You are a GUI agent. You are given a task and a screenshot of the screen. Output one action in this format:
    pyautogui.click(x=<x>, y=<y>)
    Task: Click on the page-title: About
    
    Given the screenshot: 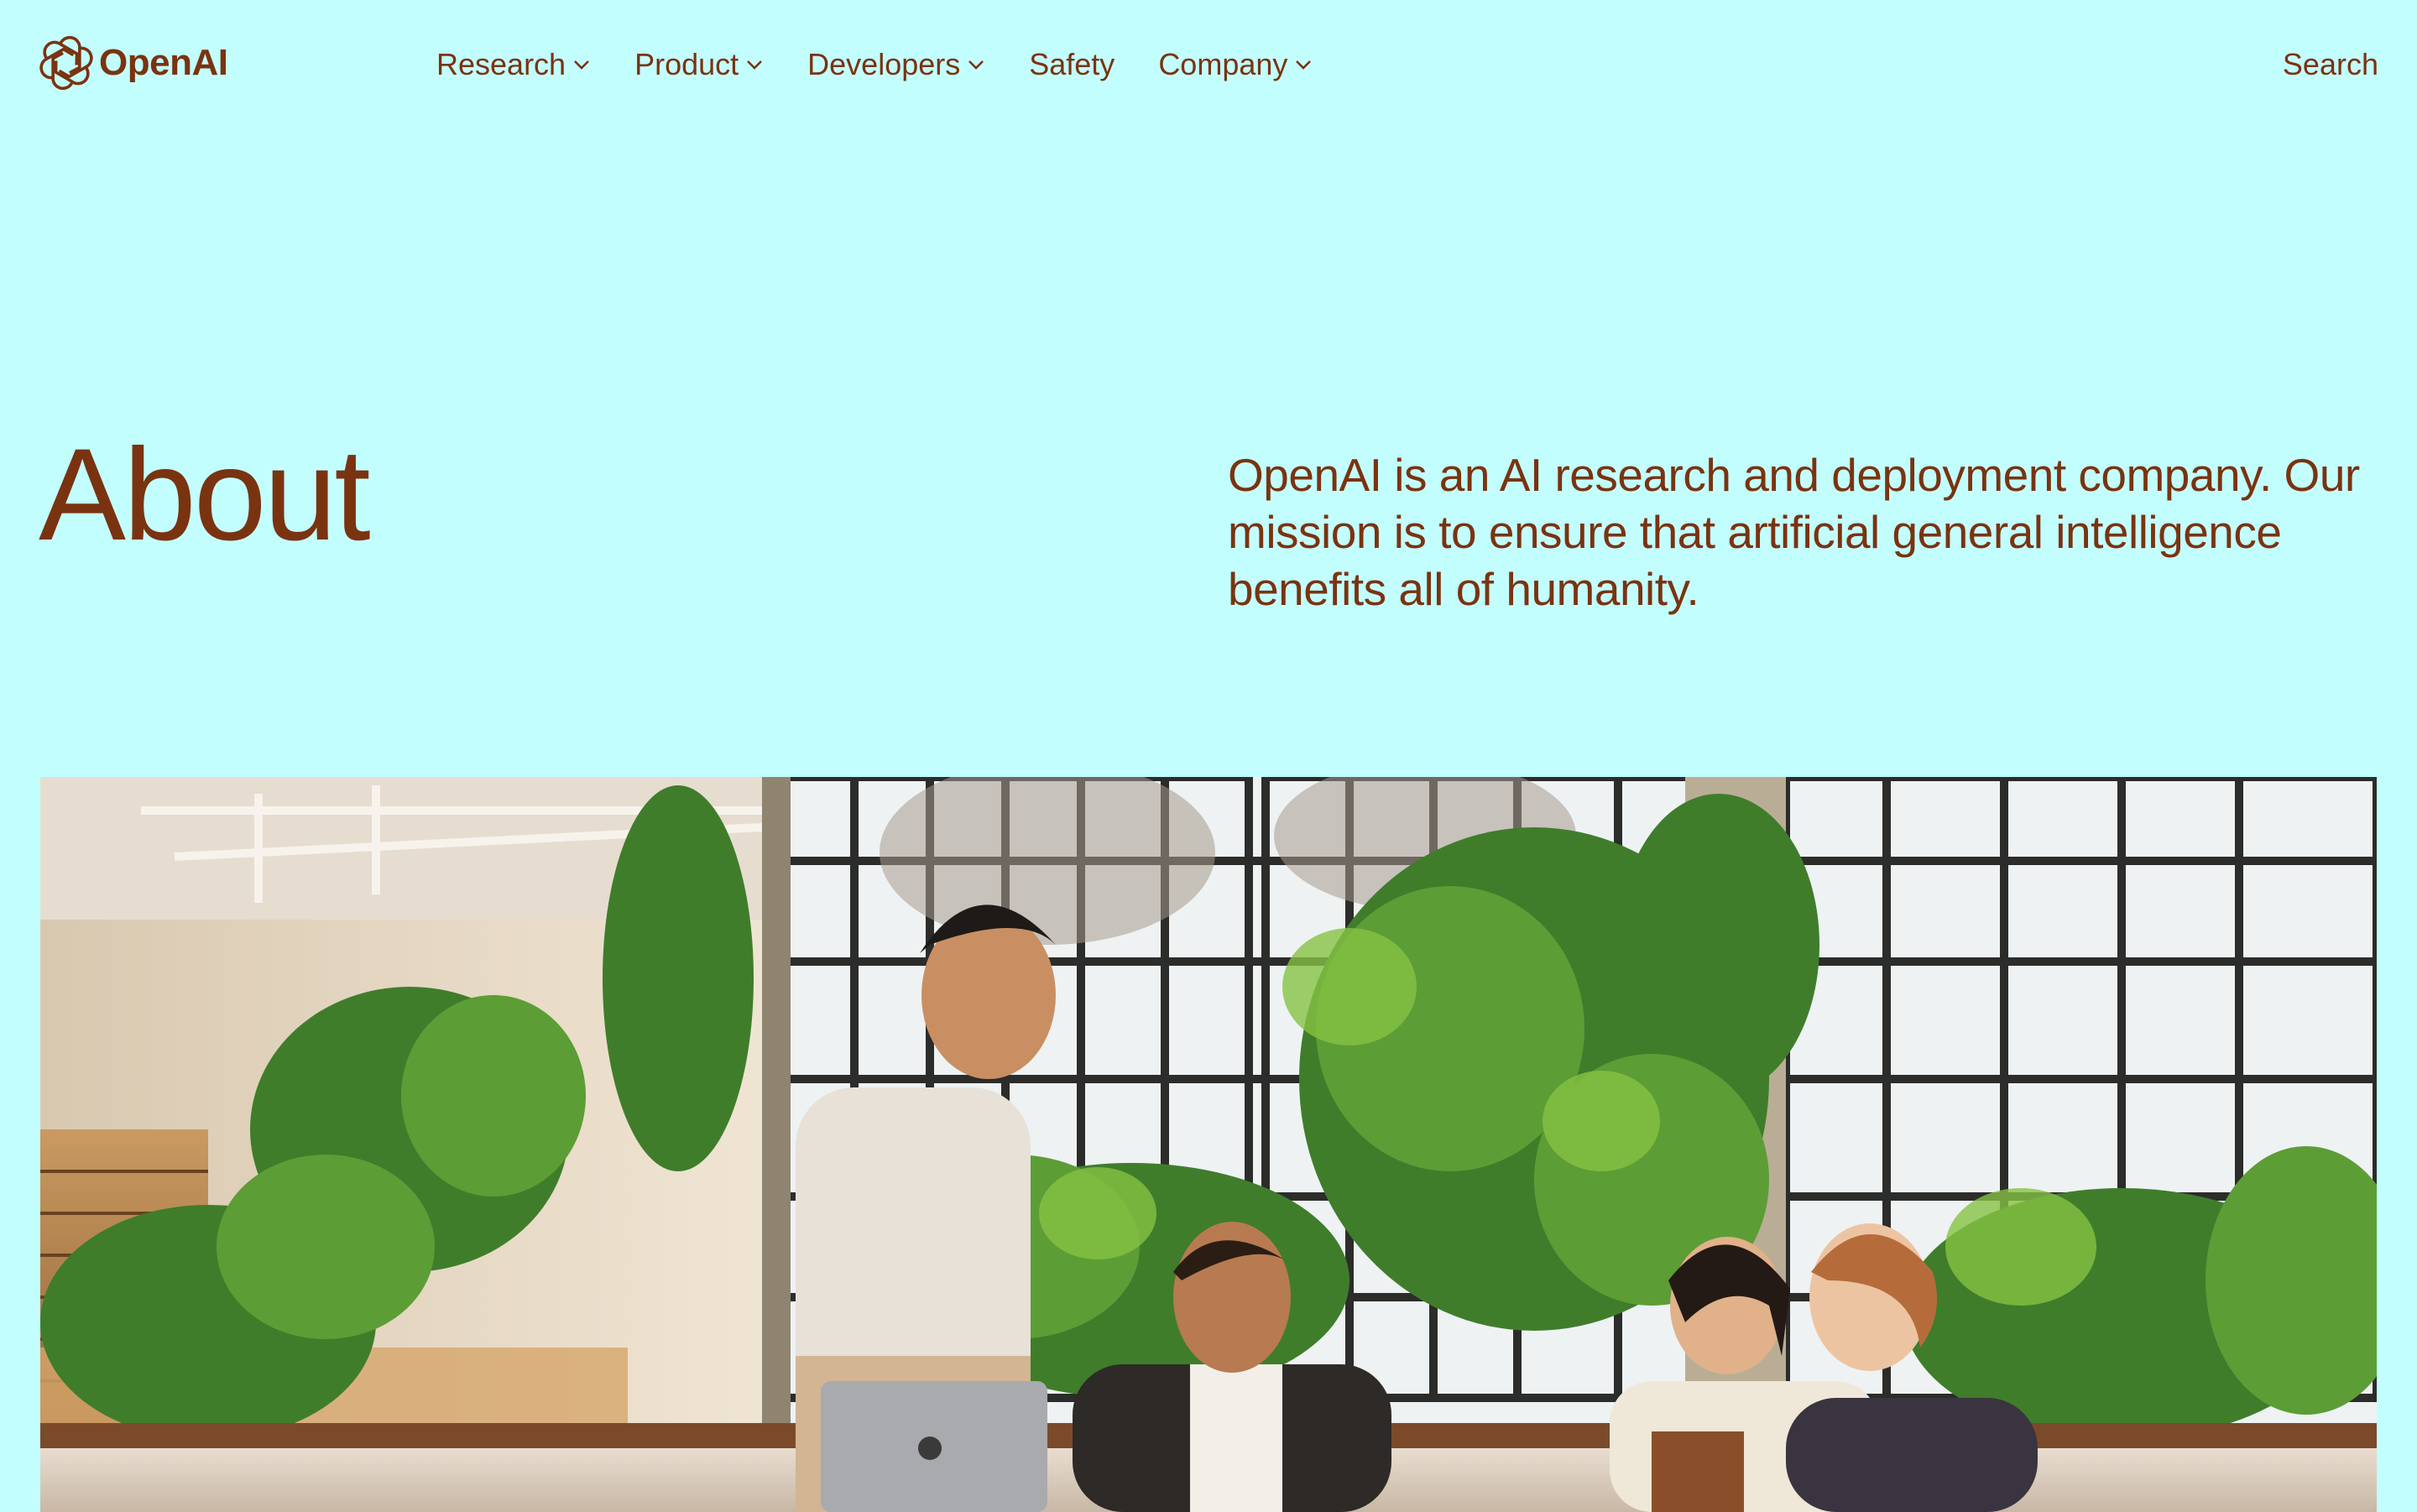 What is the action you would take?
    pyautogui.click(x=205, y=495)
    